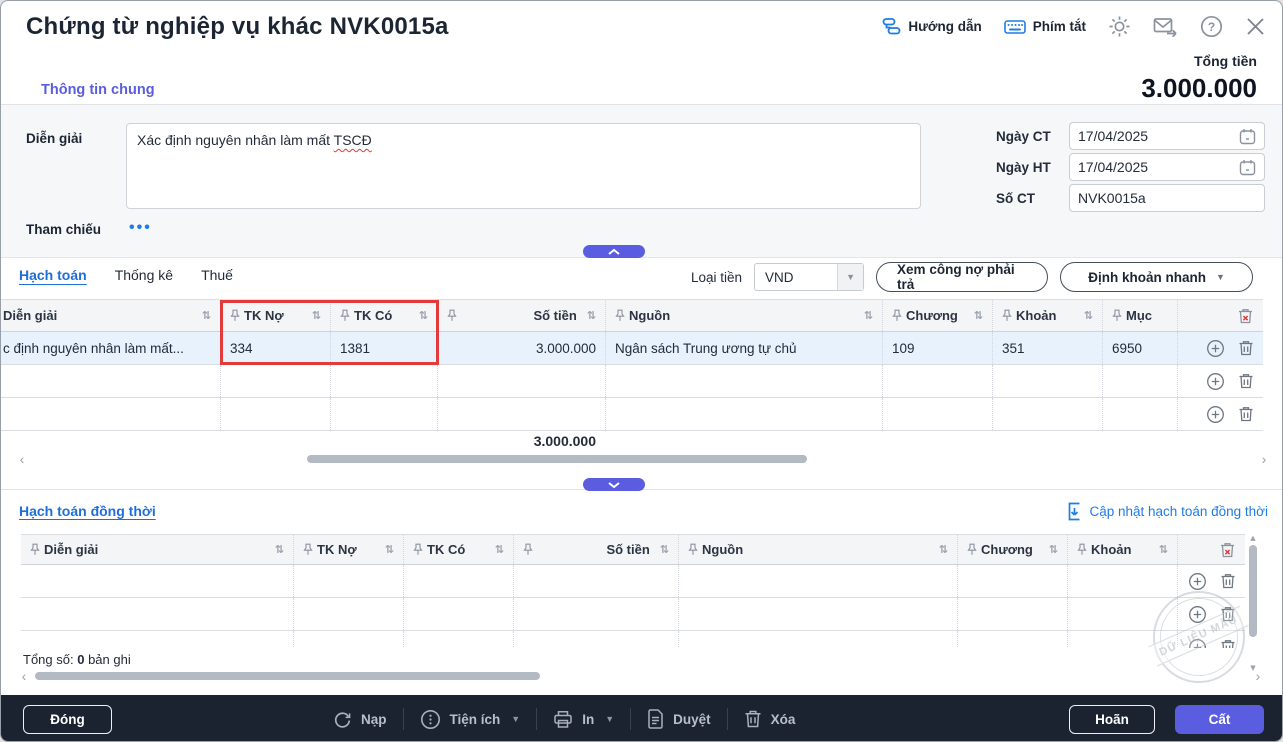 This screenshot has width=1283, height=742. Describe the element at coordinates (53, 275) in the screenshot. I see `tab-hach-toan: Hạch toán` at that location.